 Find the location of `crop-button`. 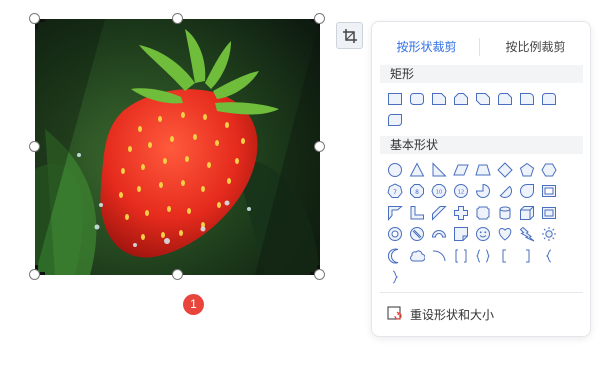

crop-button is located at coordinates (349, 35).